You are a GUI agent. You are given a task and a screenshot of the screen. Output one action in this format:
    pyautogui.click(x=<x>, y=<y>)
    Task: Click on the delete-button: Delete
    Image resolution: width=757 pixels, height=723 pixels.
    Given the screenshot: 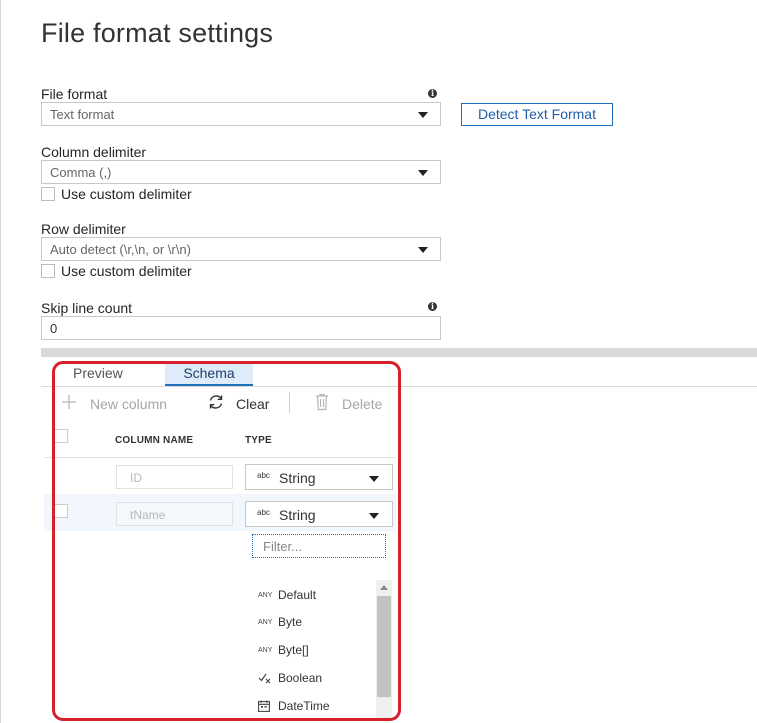 What is the action you would take?
    pyautogui.click(x=362, y=404)
    